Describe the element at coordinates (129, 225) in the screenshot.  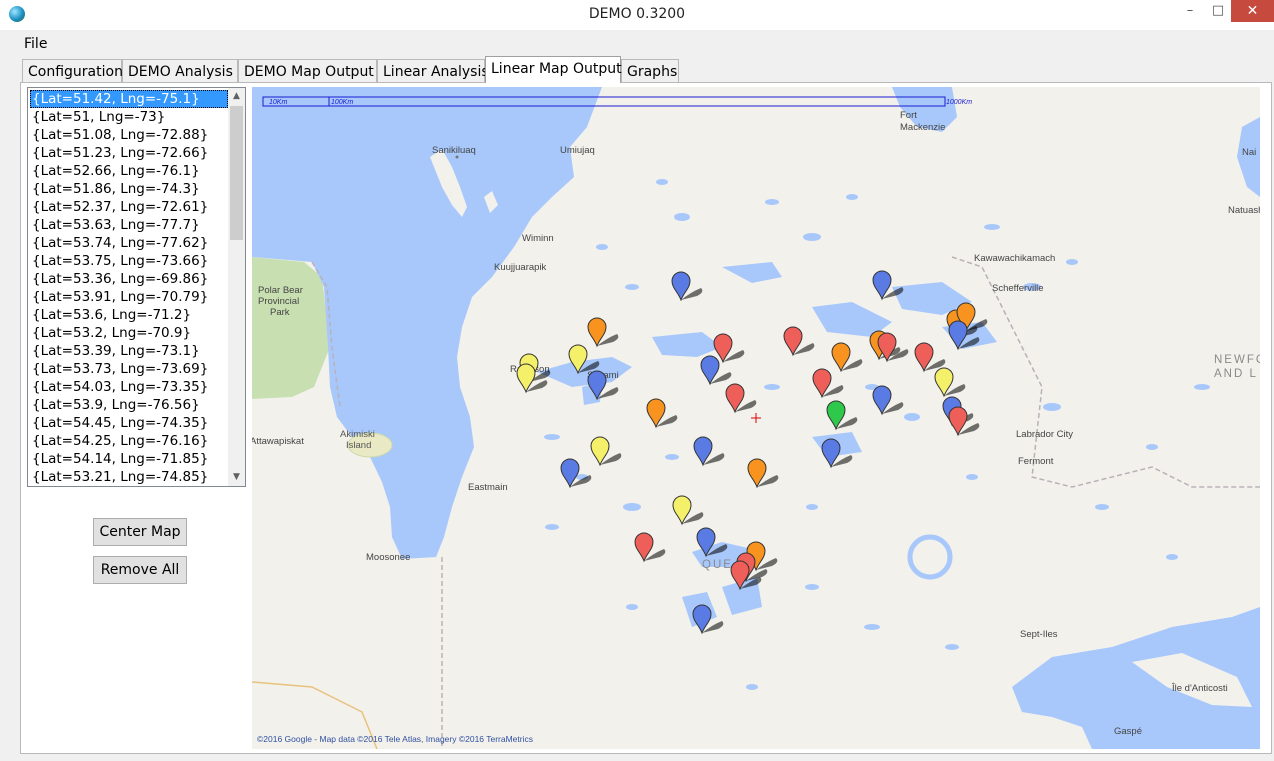
I see `coordinate-list-item: {Lat=53.63, Lng=-77.7}` at that location.